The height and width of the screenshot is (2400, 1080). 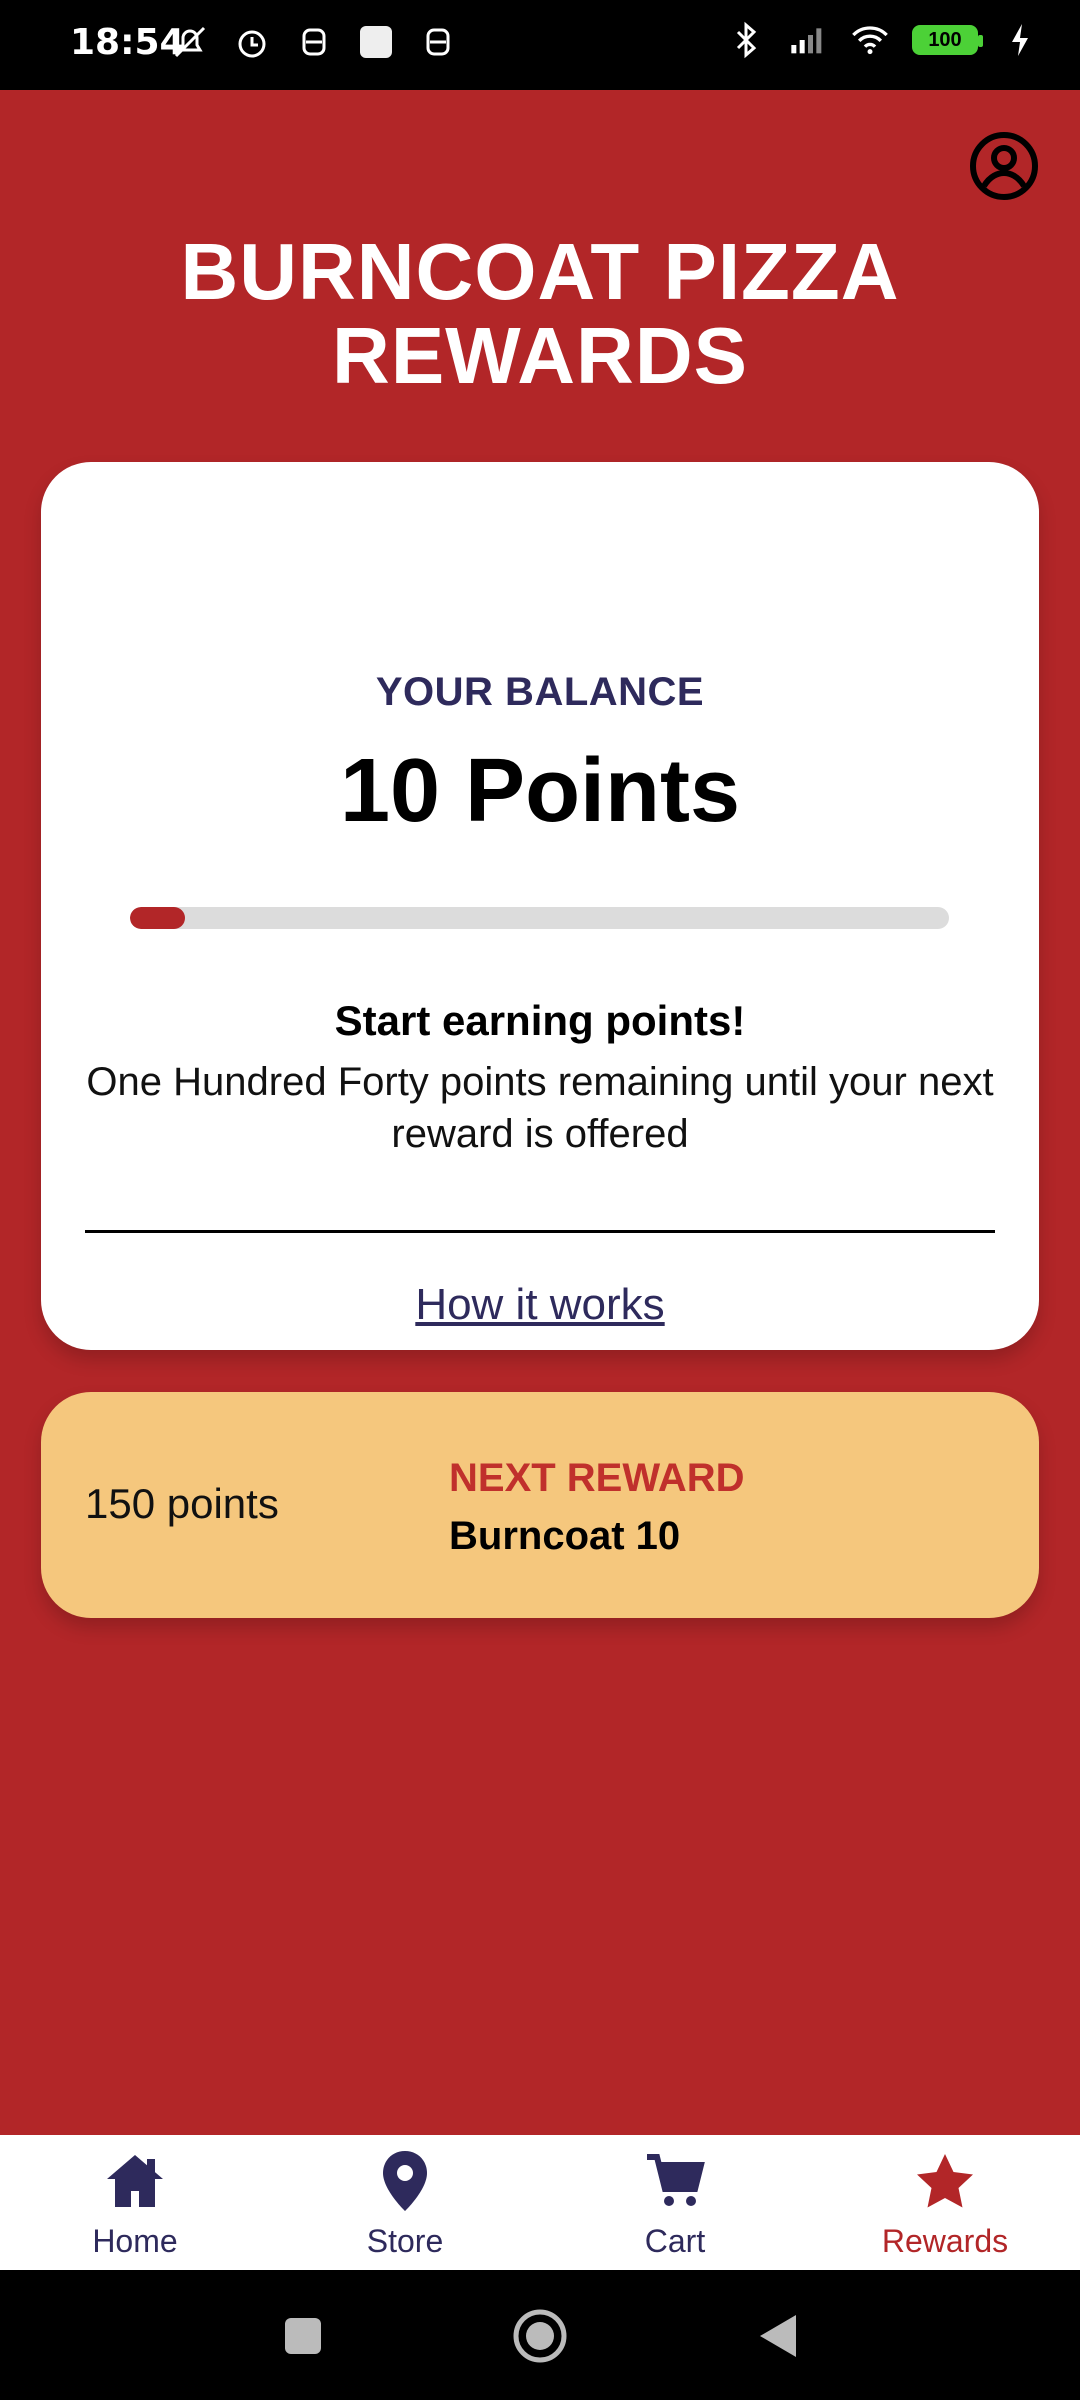 What do you see at coordinates (870, 40) in the screenshot?
I see `wifi-icon` at bounding box center [870, 40].